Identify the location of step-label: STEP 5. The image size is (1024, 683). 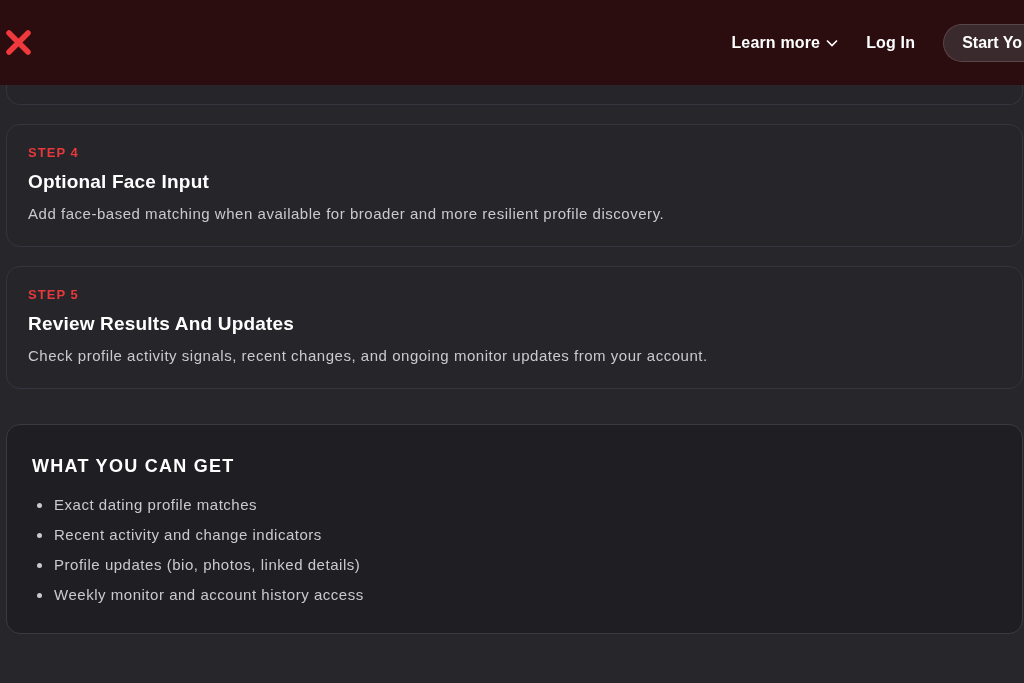
(53, 295).